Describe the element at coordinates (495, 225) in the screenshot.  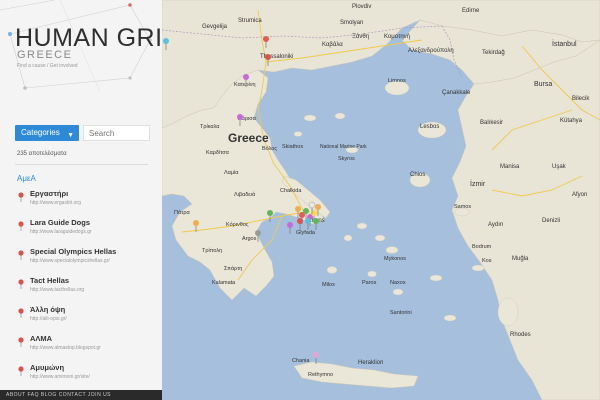
I see `map-label-aydin: Aydın` at that location.